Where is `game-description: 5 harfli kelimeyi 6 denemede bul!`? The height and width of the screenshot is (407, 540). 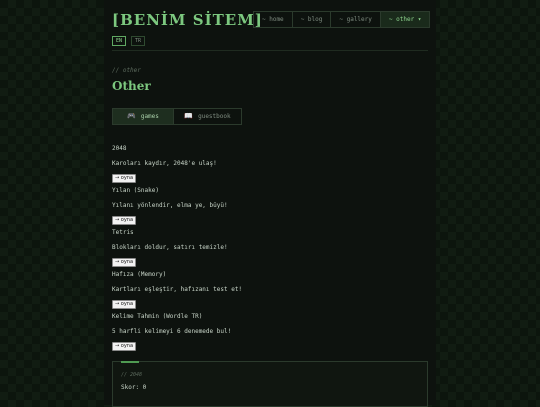 game-description: 5 harfli kelimeyi 6 denemede bul! is located at coordinates (172, 331).